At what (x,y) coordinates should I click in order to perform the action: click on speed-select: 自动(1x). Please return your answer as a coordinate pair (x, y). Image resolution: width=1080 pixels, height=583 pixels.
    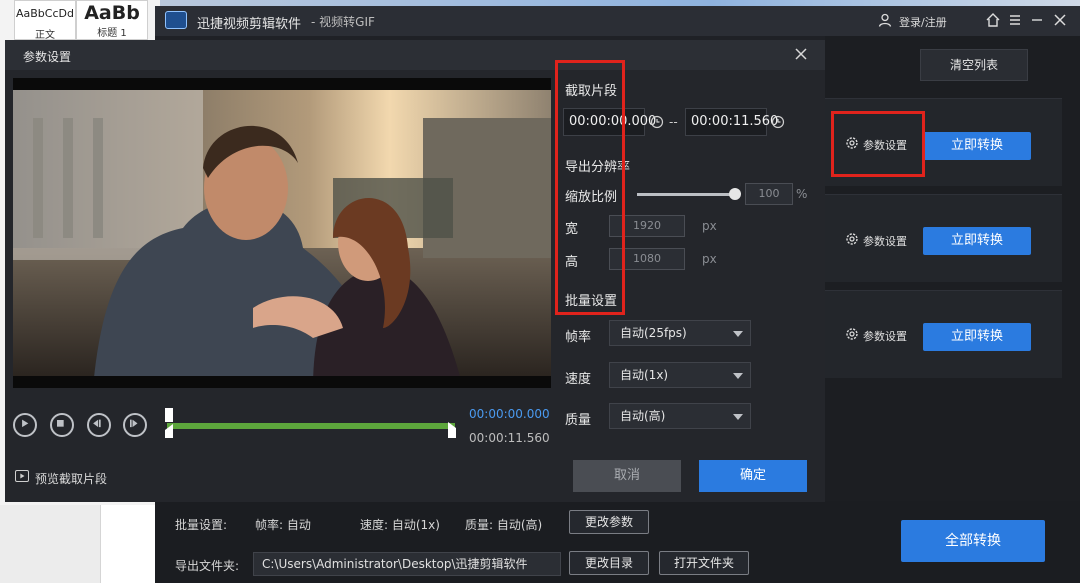
    Looking at the image, I should click on (680, 375).